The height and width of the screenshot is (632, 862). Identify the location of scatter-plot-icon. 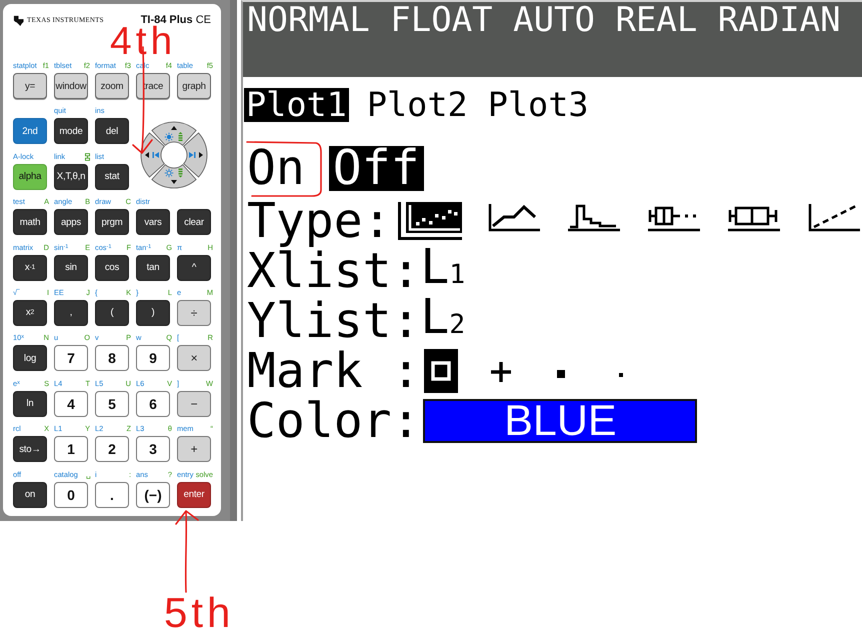
(430, 221).